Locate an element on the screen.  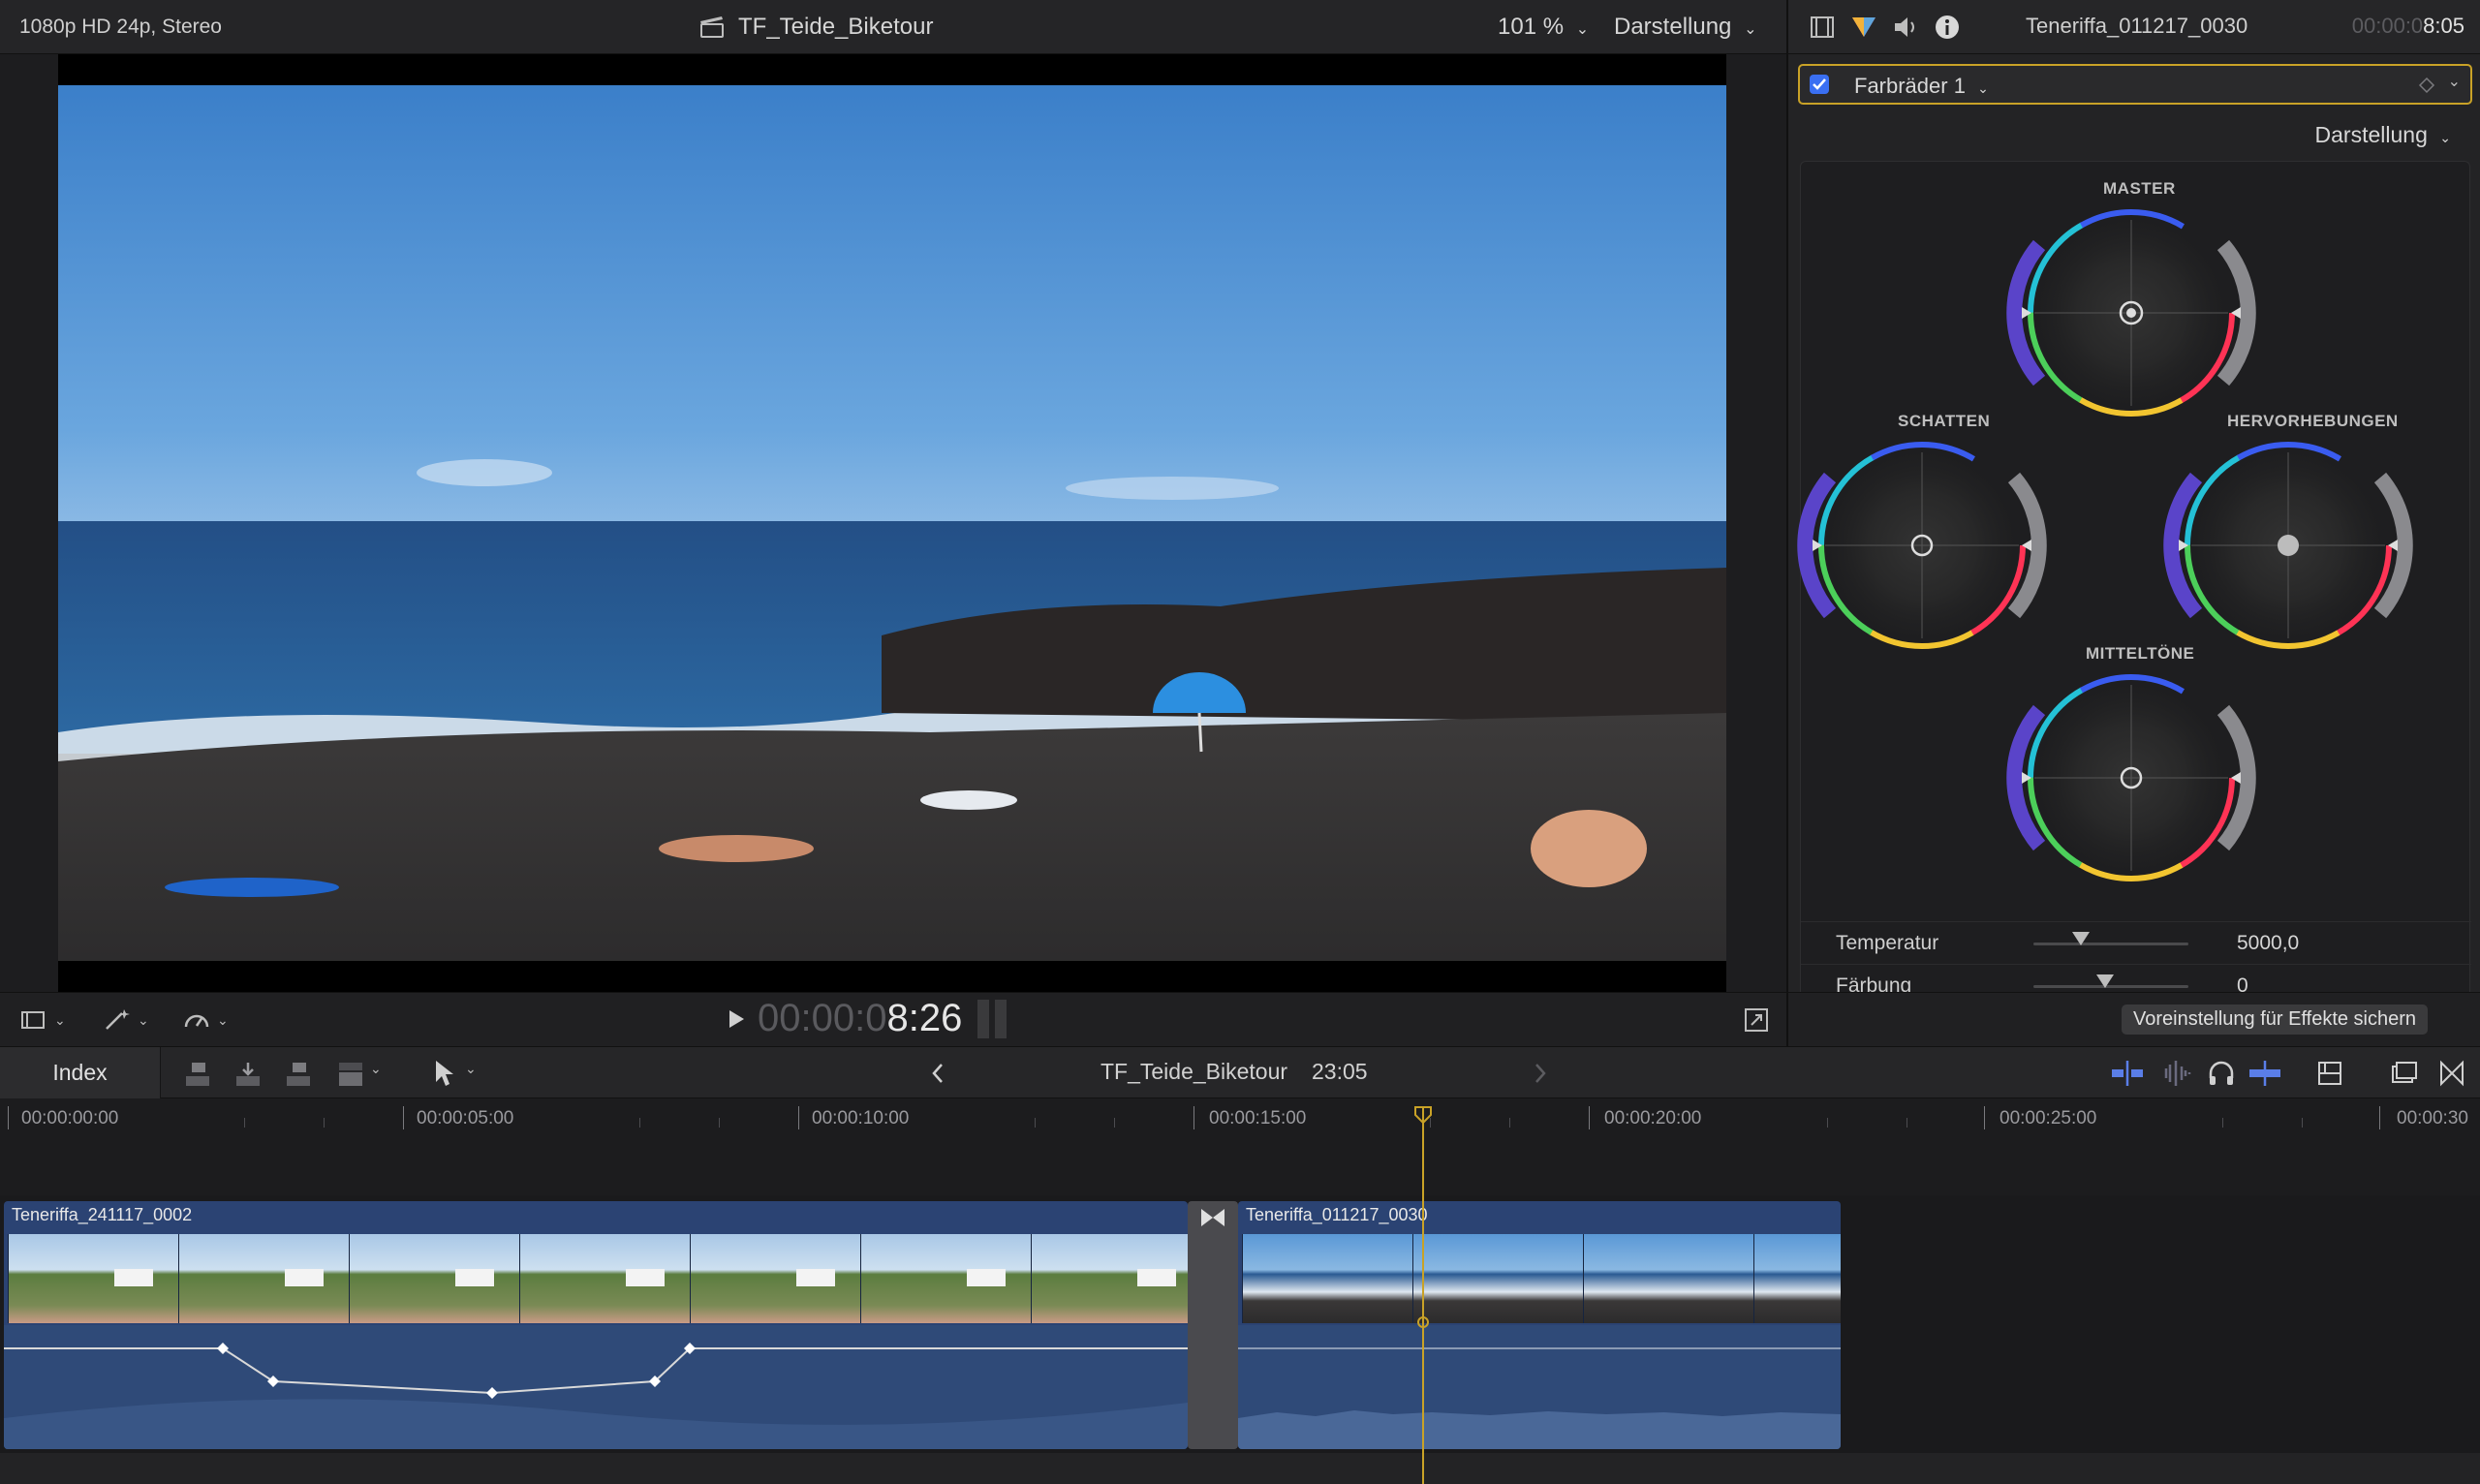
append-clip-icon is located at coordinates (298, 1074).